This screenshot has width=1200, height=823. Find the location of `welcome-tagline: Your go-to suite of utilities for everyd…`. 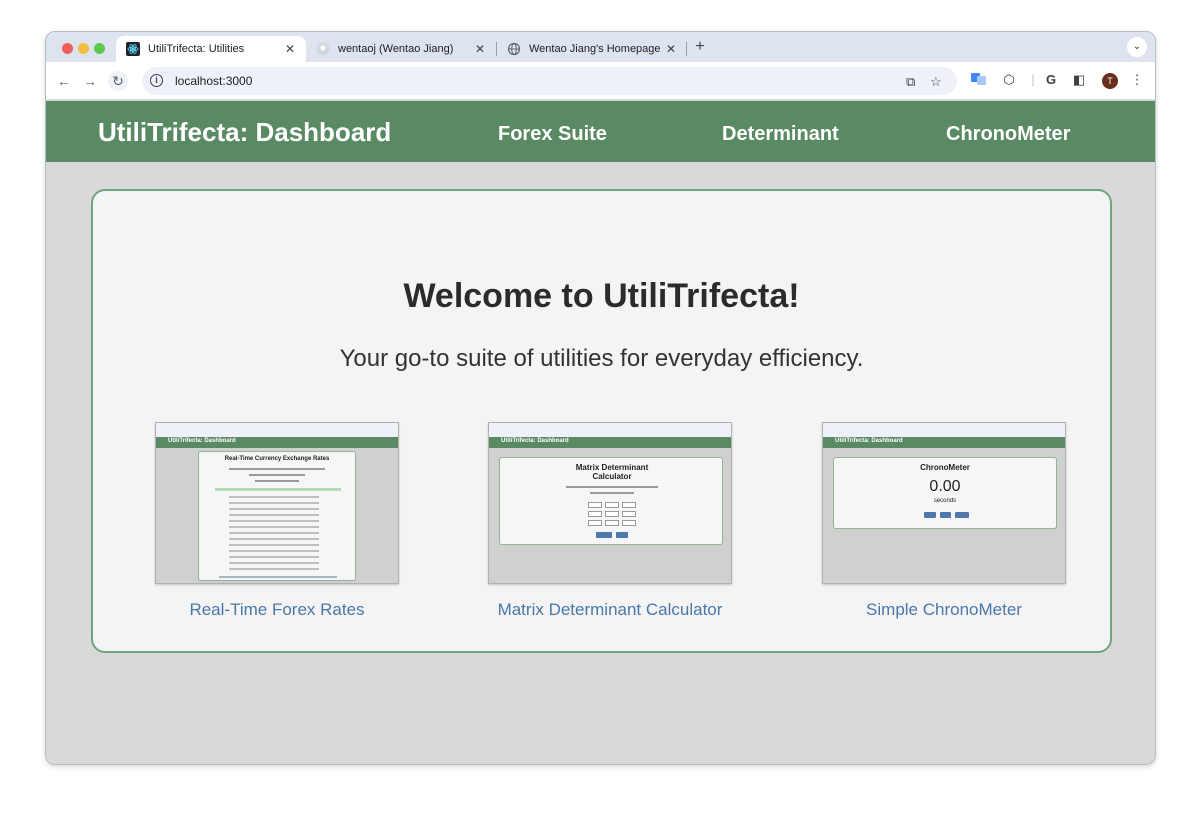

welcome-tagline: Your go-to suite of utilities for everyd… is located at coordinates (601, 358).